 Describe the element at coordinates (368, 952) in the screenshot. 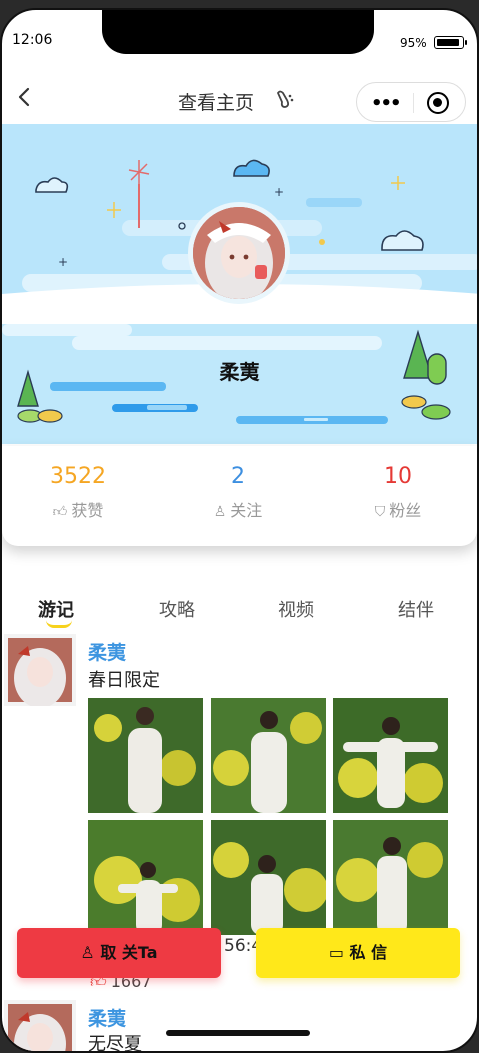

I see `message-button-label: 私 信` at that location.